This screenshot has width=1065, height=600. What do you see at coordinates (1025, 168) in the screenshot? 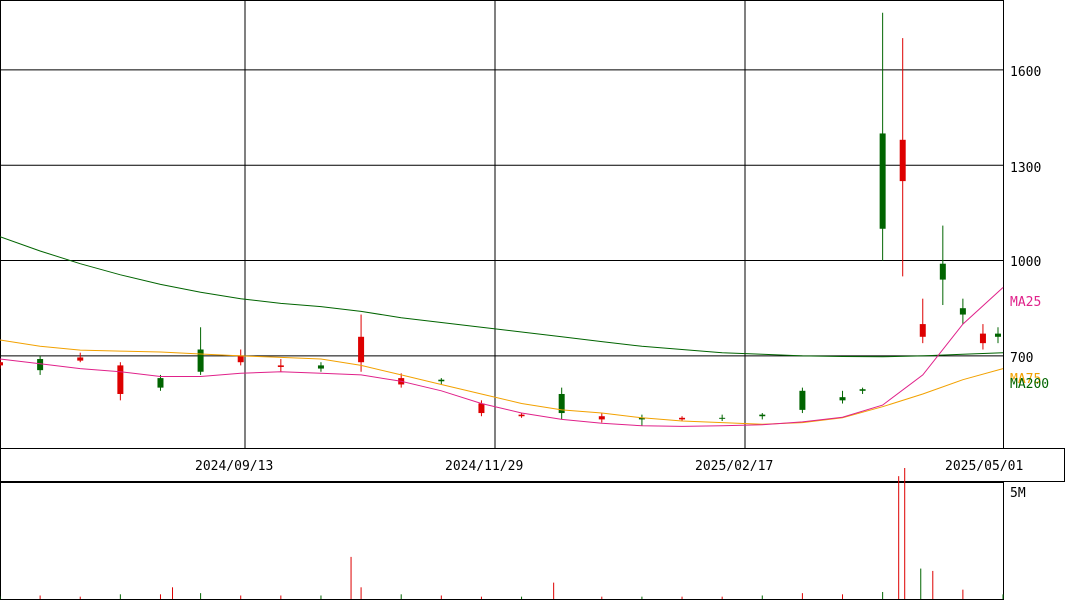
I see `price-tick-1300: 1300` at bounding box center [1025, 168].